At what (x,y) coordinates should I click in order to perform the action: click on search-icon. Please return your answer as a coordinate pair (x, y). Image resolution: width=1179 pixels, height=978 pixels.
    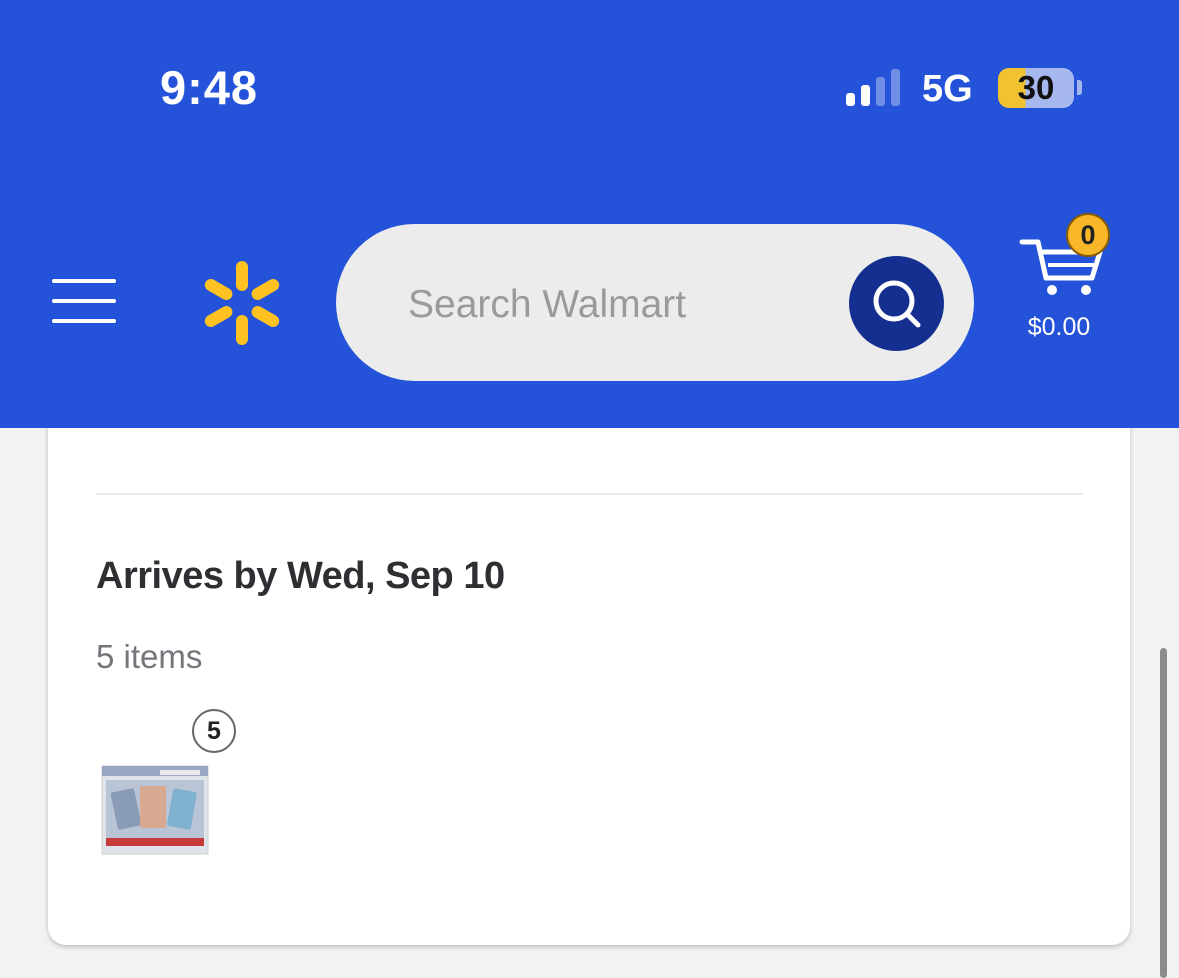
    Looking at the image, I should click on (896, 303).